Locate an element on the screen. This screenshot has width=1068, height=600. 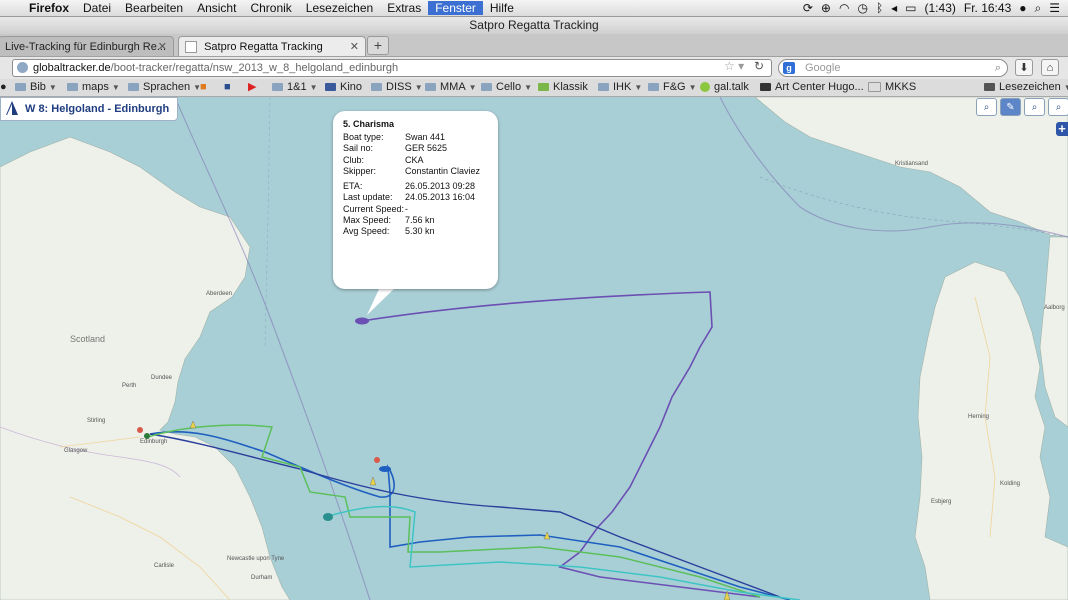
bookmark-label: IHK is located at coordinates (622, 87).